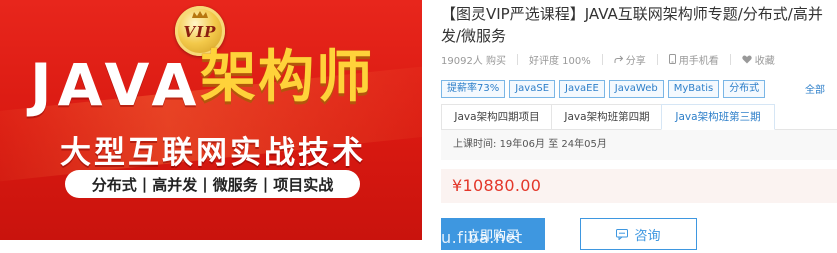 This screenshot has height=253, width=837. What do you see at coordinates (608, 59) in the screenshot?
I see `course-meta-row: 19092人 购买 好评度 100% 分享 用手机看 收藏` at bounding box center [608, 59].